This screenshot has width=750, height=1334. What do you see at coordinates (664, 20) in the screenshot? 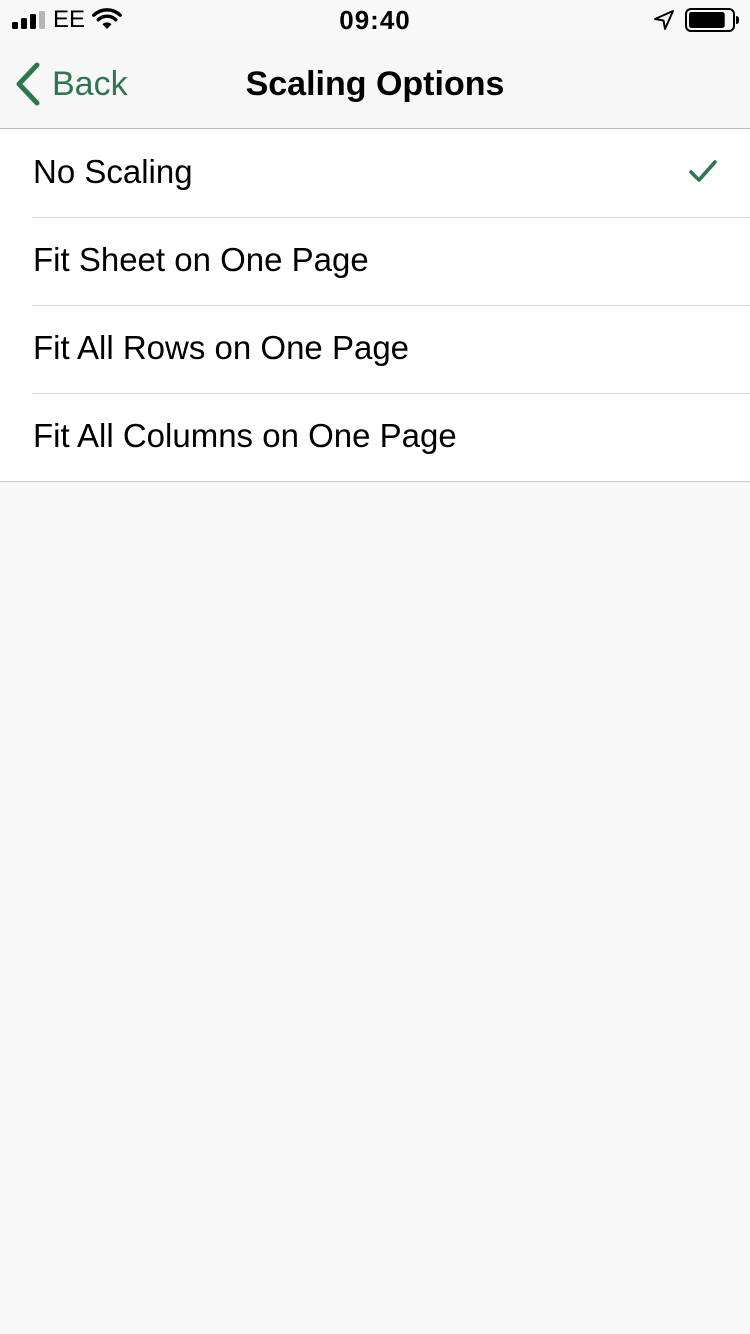
I see `location-arrow-icon` at bounding box center [664, 20].